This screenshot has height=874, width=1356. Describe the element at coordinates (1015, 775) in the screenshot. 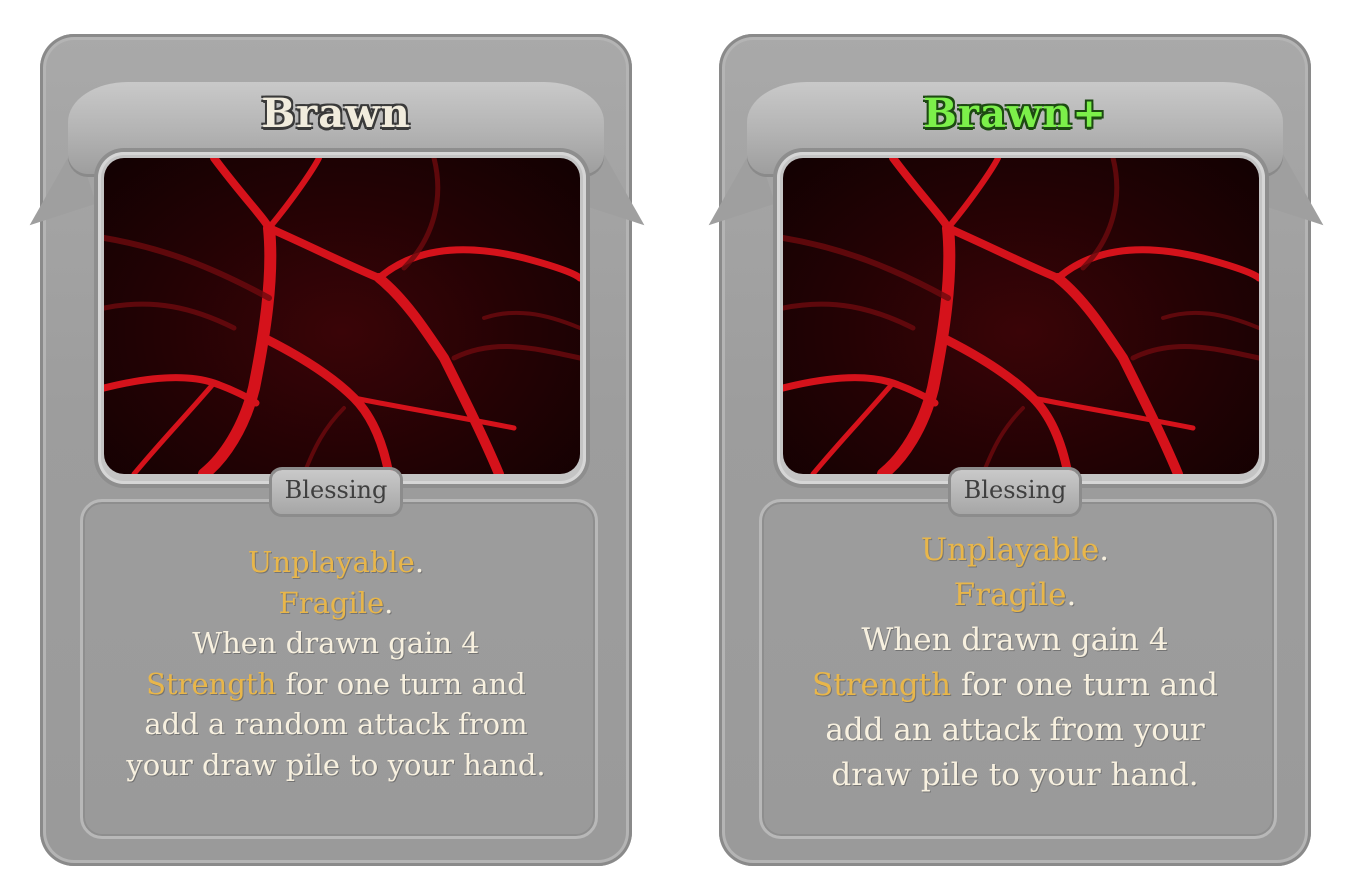

I see `desc-line-6: draw pile to your hand.` at that location.